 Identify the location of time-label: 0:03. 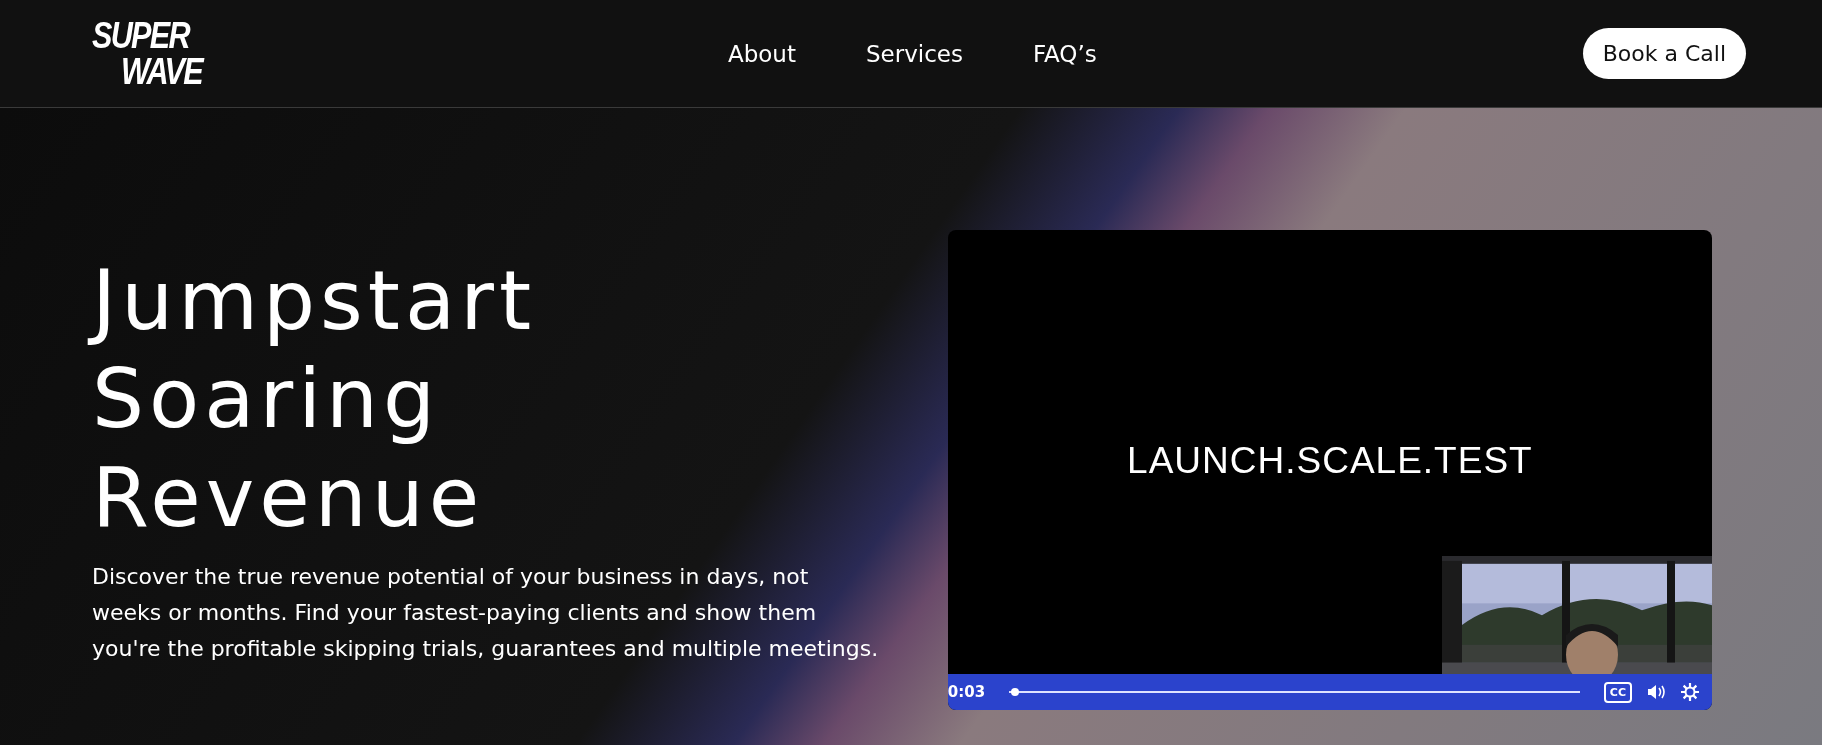
(966, 692).